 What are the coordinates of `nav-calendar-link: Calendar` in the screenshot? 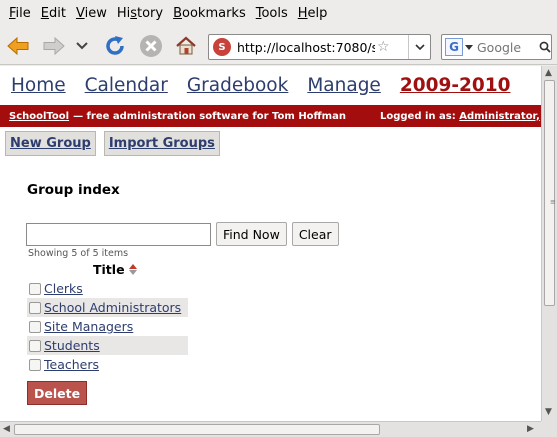 It's located at (126, 85).